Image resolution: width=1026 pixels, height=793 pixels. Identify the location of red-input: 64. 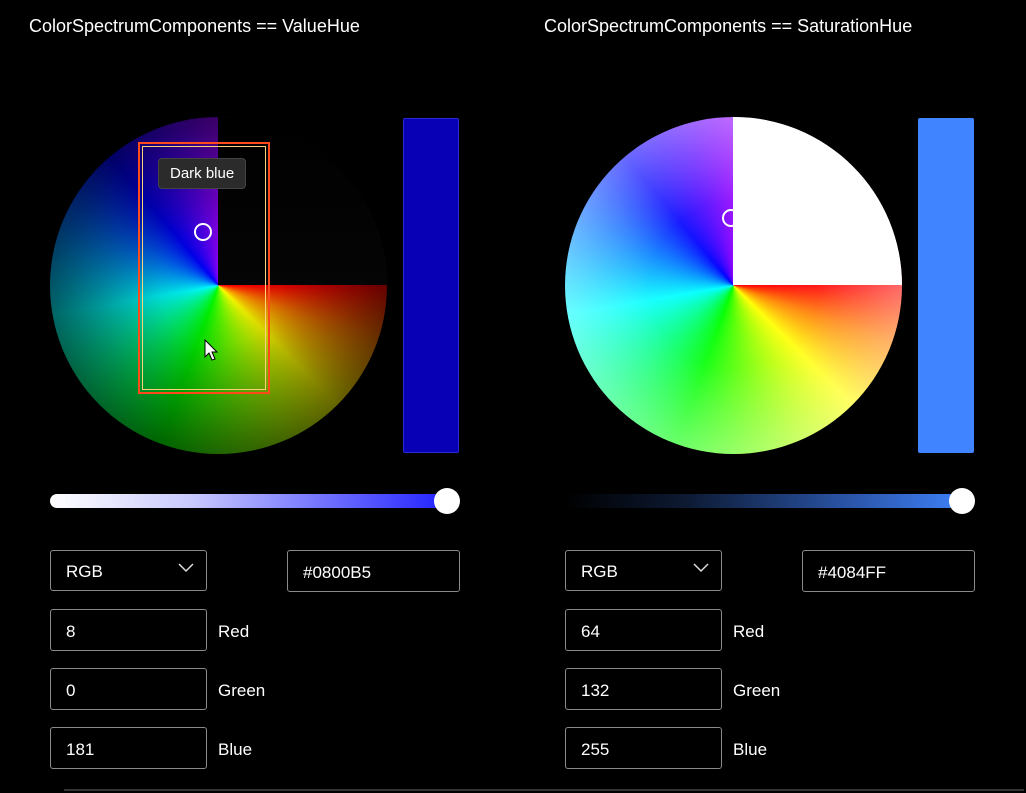
(643, 630).